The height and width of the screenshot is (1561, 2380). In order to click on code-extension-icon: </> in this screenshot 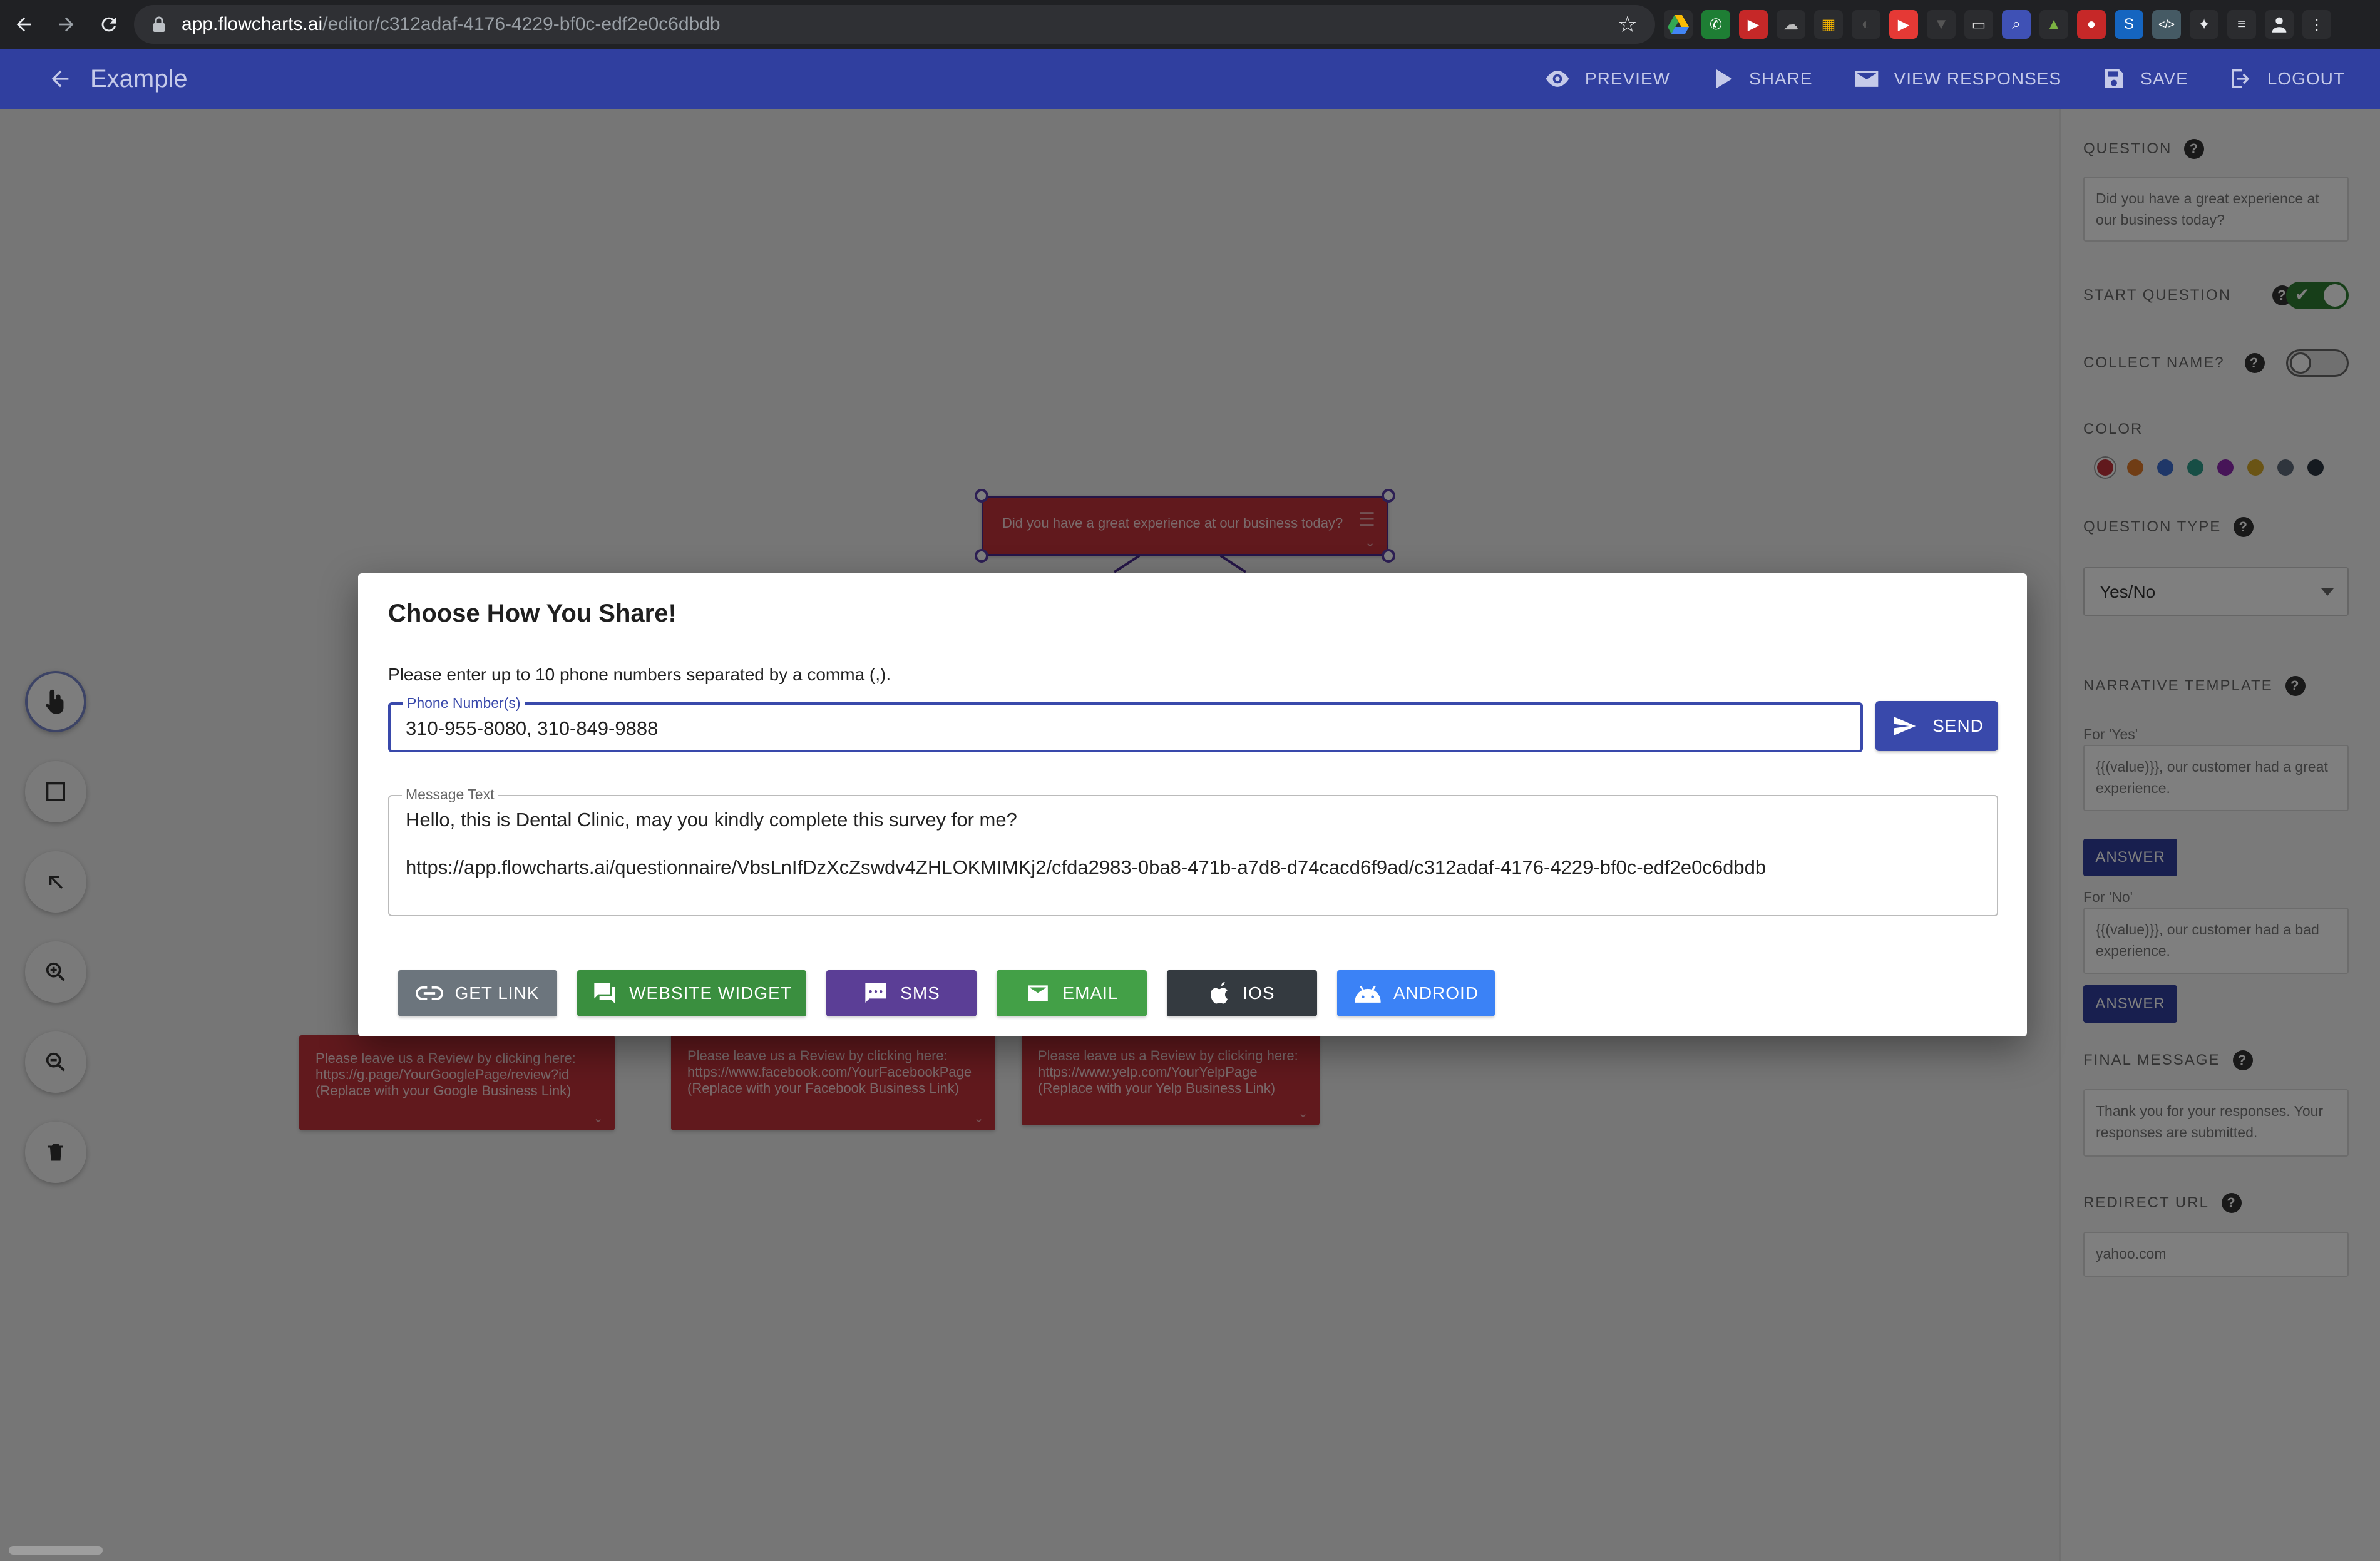, I will do `click(2167, 25)`.